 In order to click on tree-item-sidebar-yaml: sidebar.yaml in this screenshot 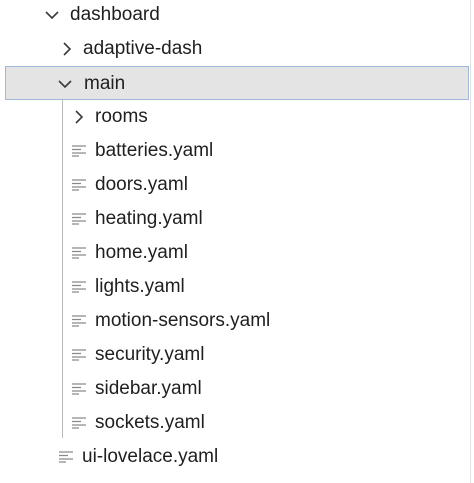, I will do `click(237, 389)`.